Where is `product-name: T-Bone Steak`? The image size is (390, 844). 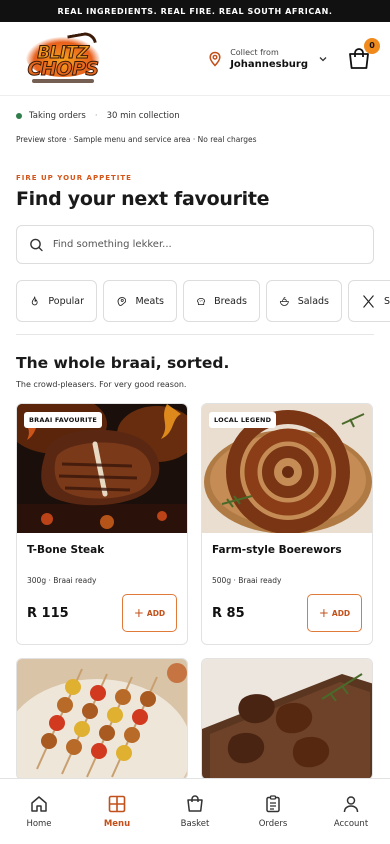 product-name: T-Bone Steak is located at coordinates (66, 550).